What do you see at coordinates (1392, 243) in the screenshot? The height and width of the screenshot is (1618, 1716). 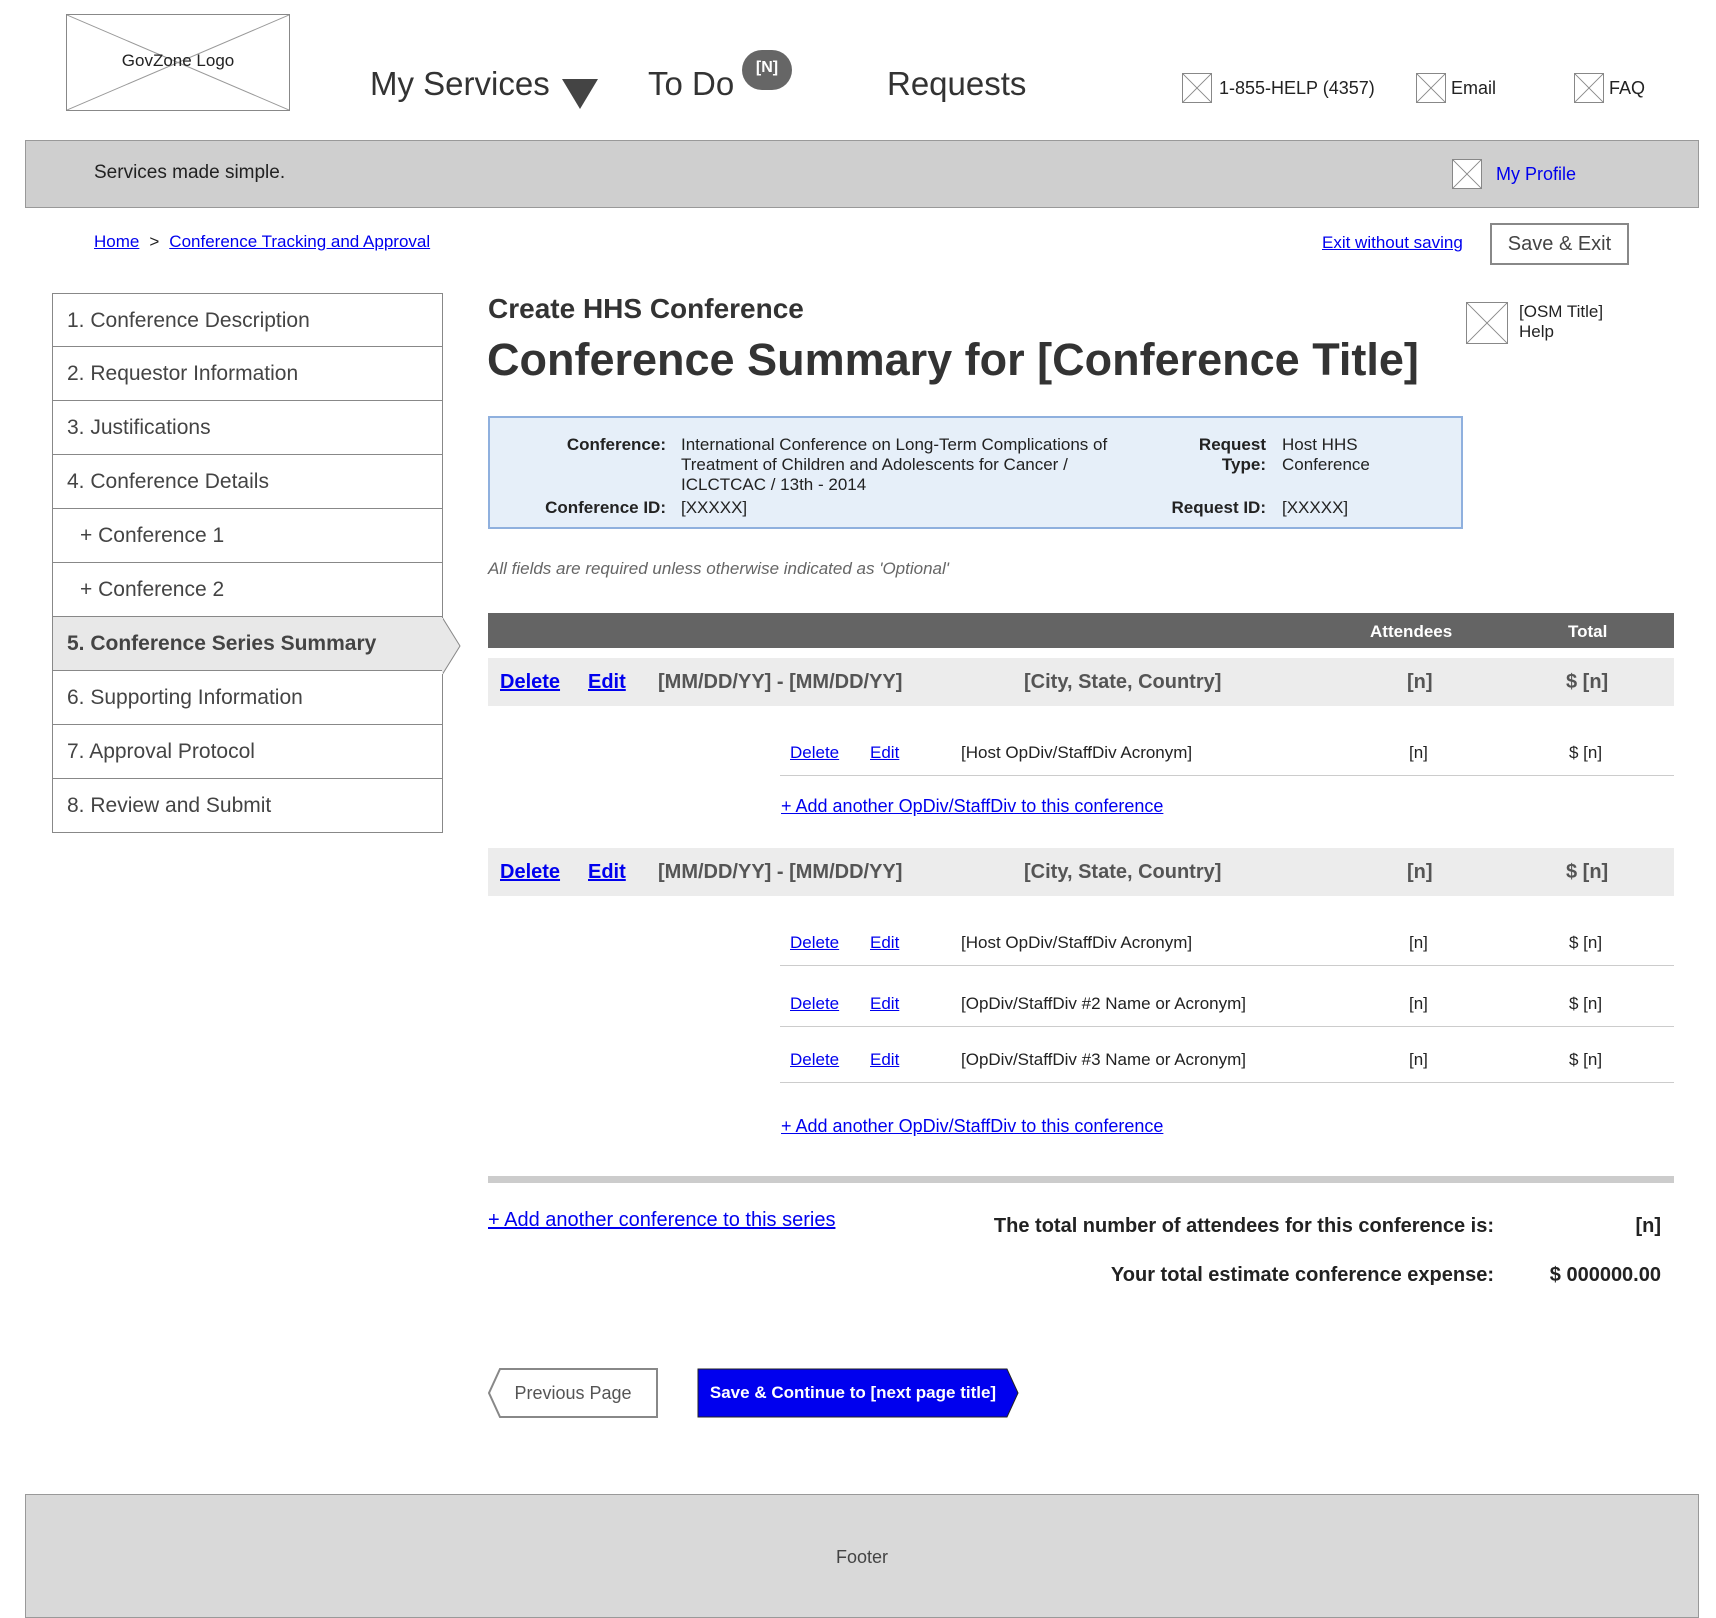 I see `exit-without-saving-link: Exit without saving` at bounding box center [1392, 243].